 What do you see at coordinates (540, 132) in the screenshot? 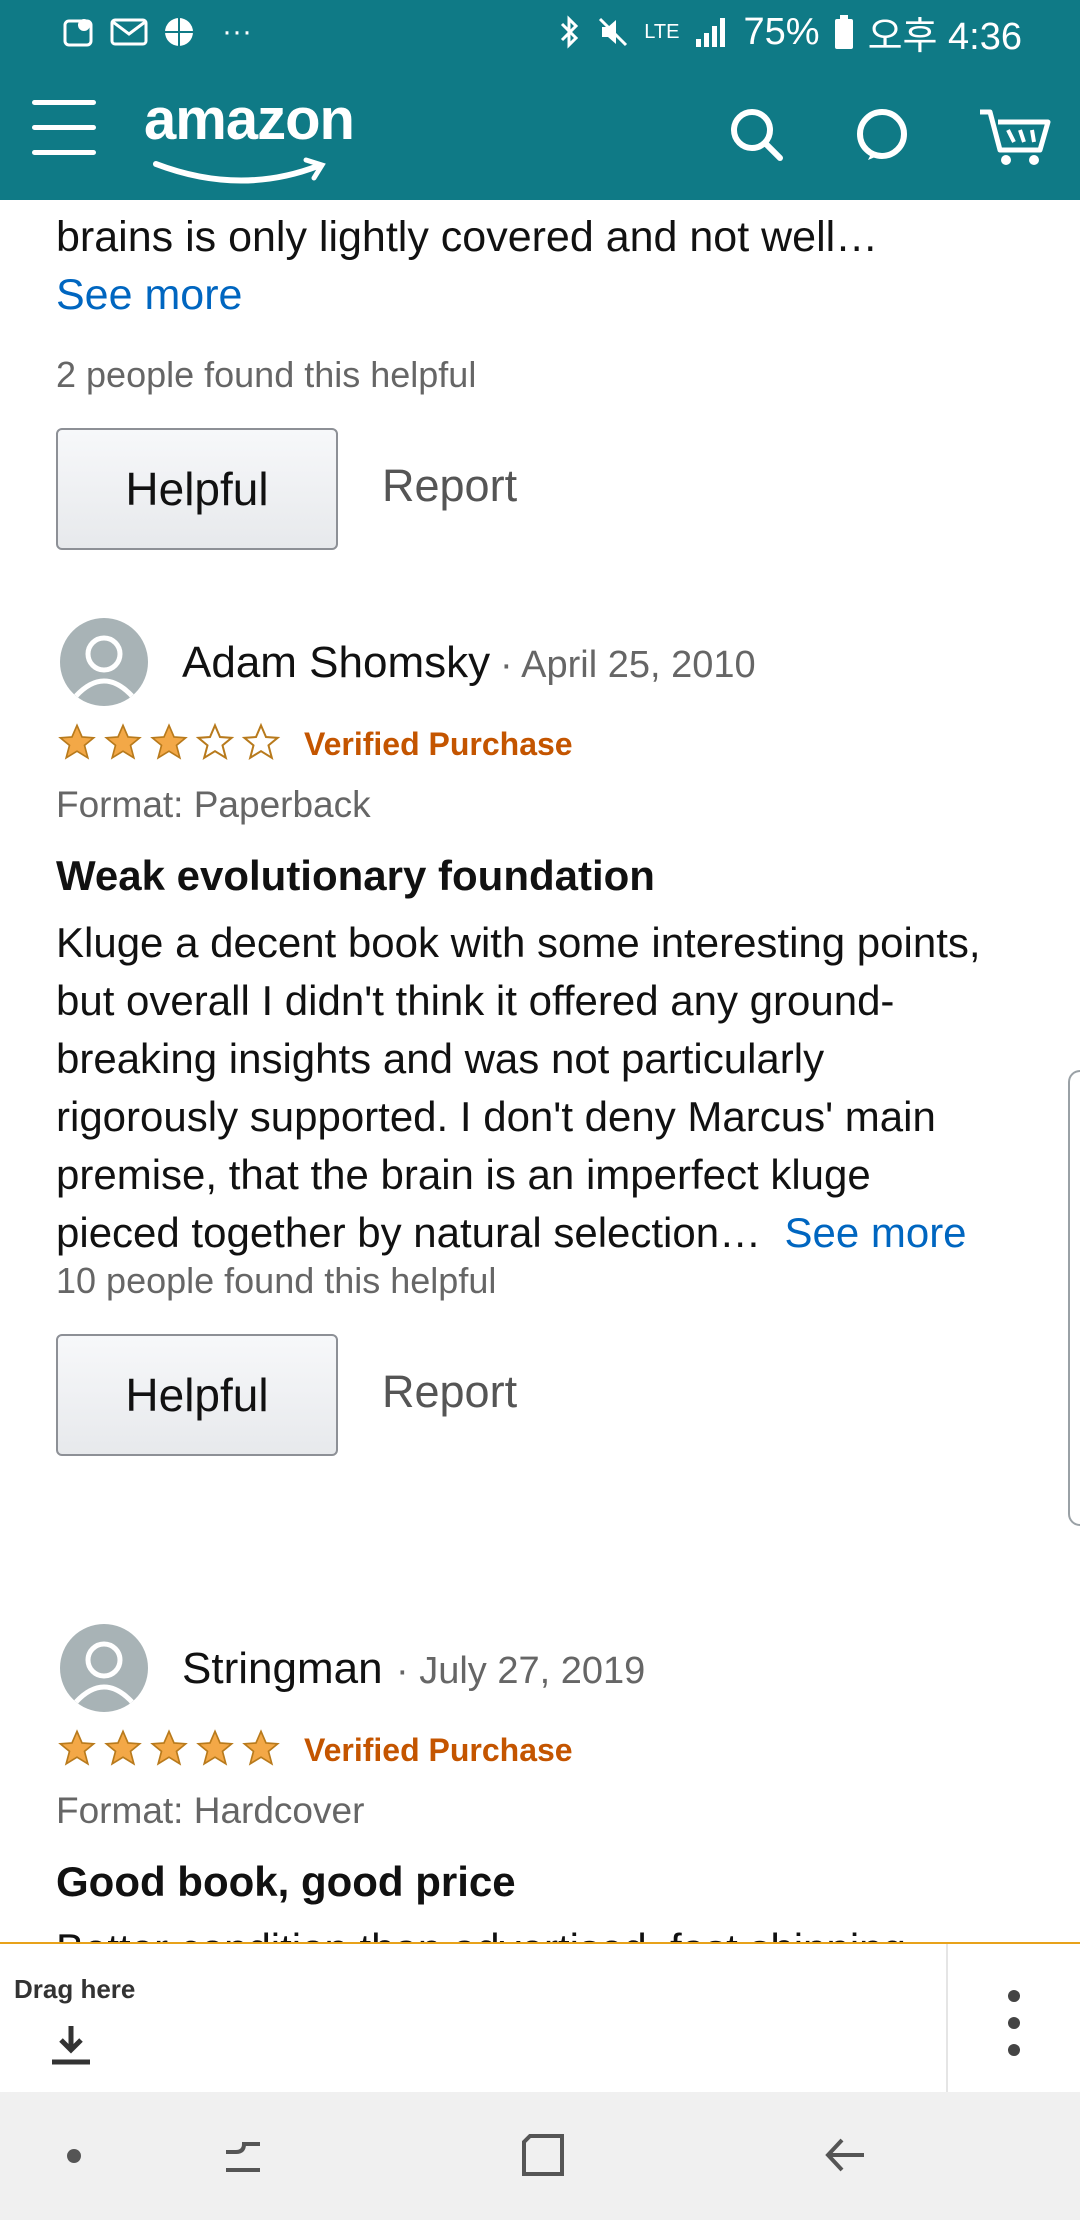
I see `app-header: amazon` at bounding box center [540, 132].